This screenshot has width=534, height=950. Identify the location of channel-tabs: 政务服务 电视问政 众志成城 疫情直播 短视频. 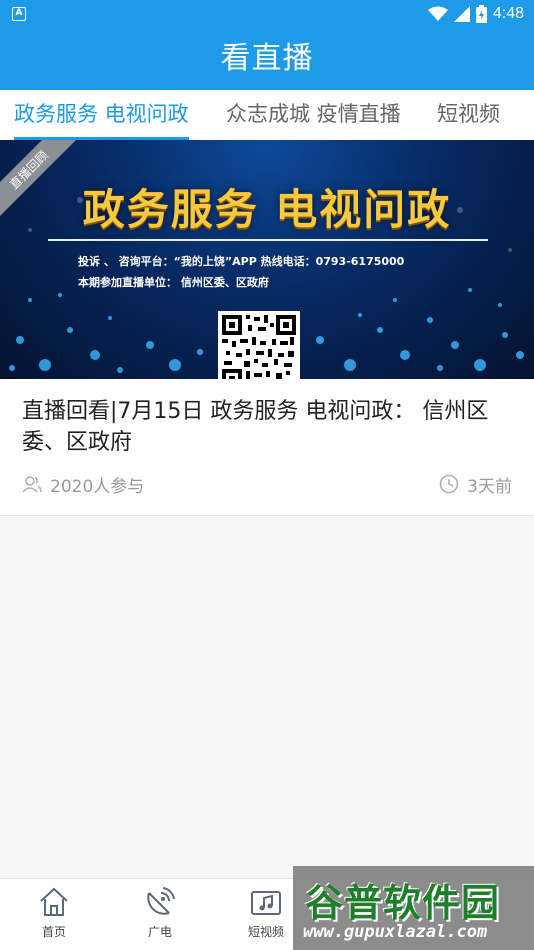
(267, 115).